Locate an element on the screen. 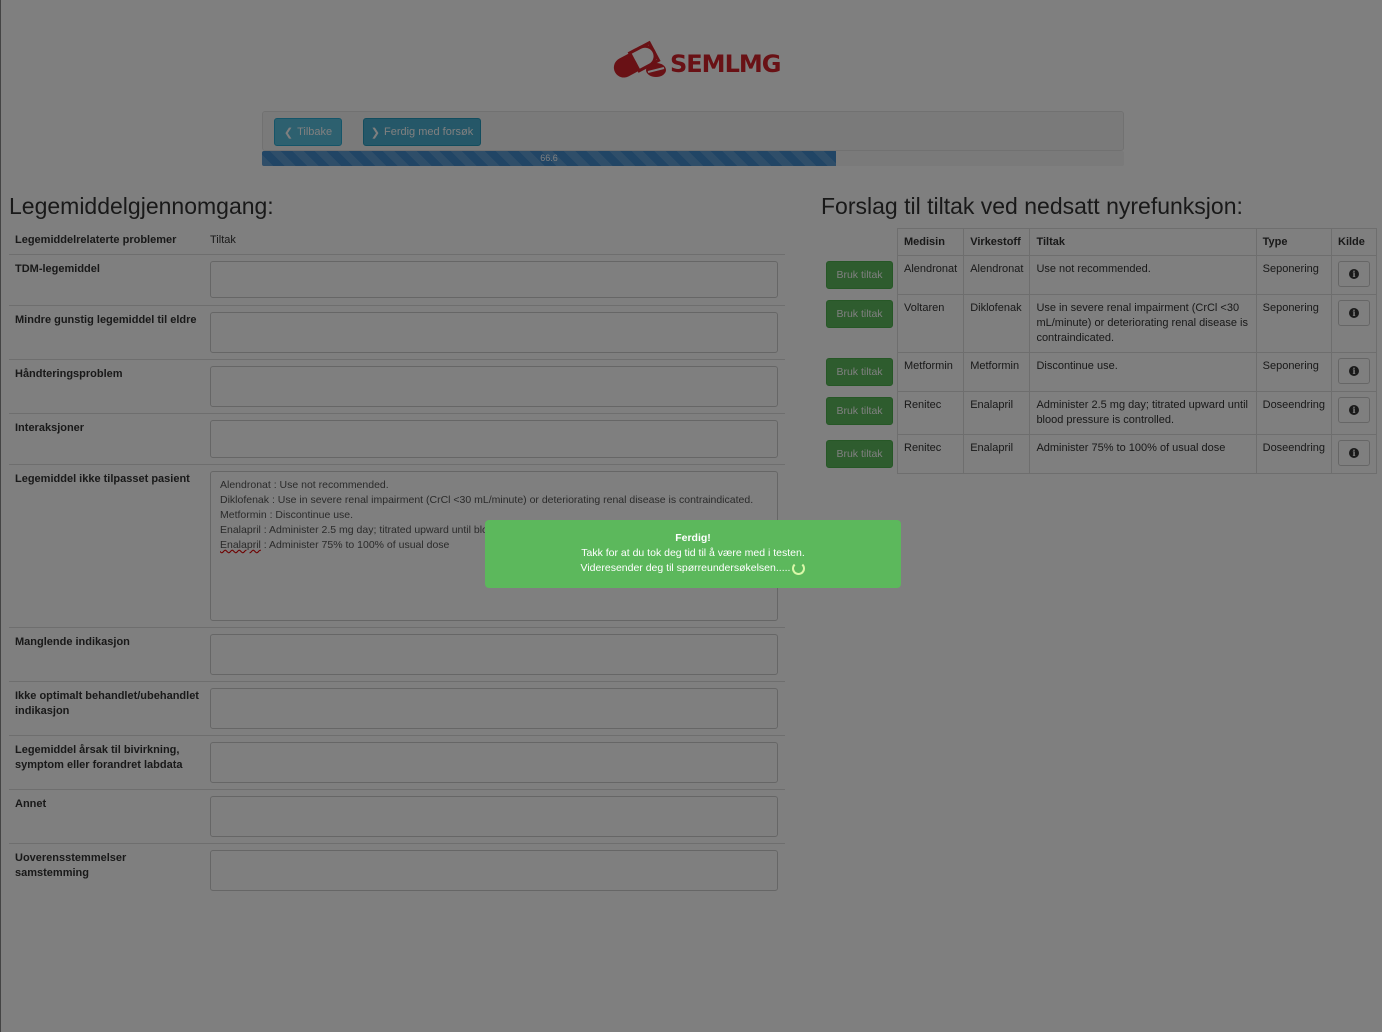 Image resolution: width=1382 pixels, height=1032 pixels. left-edge-divider is located at coordinates (0, 516).